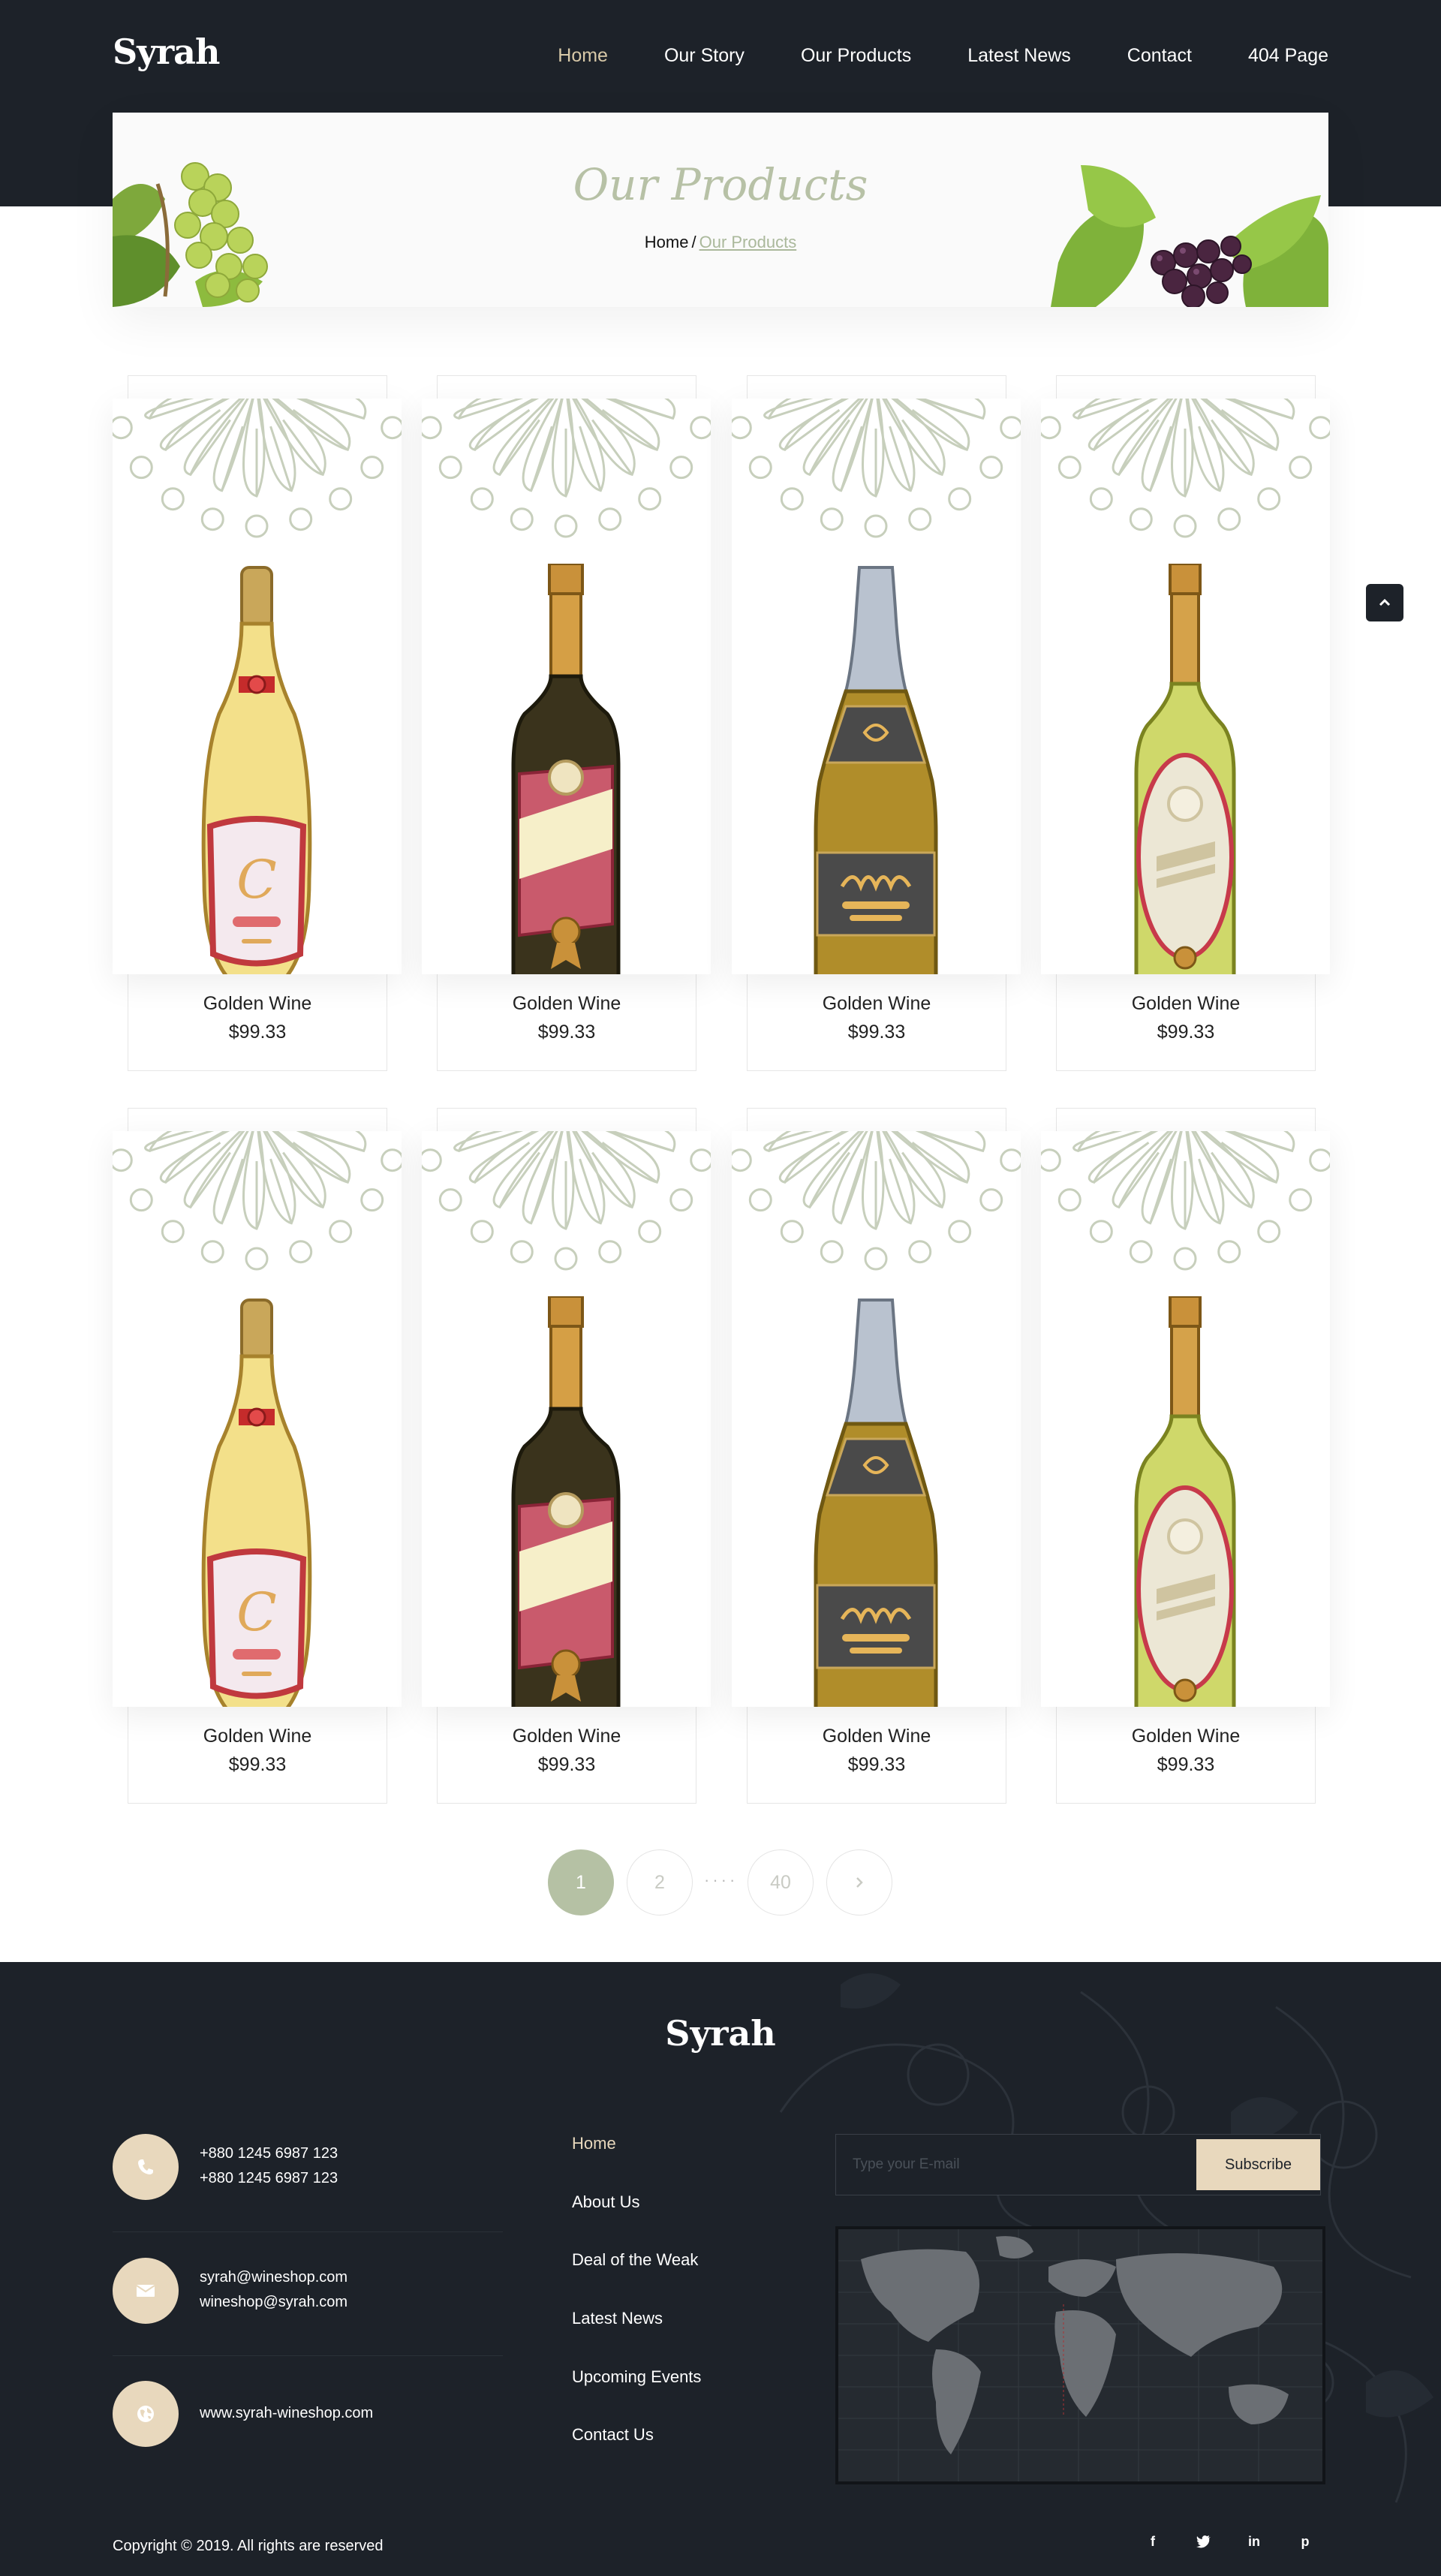 This screenshot has width=1441, height=2576. Describe the element at coordinates (1189, 236) in the screenshot. I see `purple-grapes-illustration` at that location.